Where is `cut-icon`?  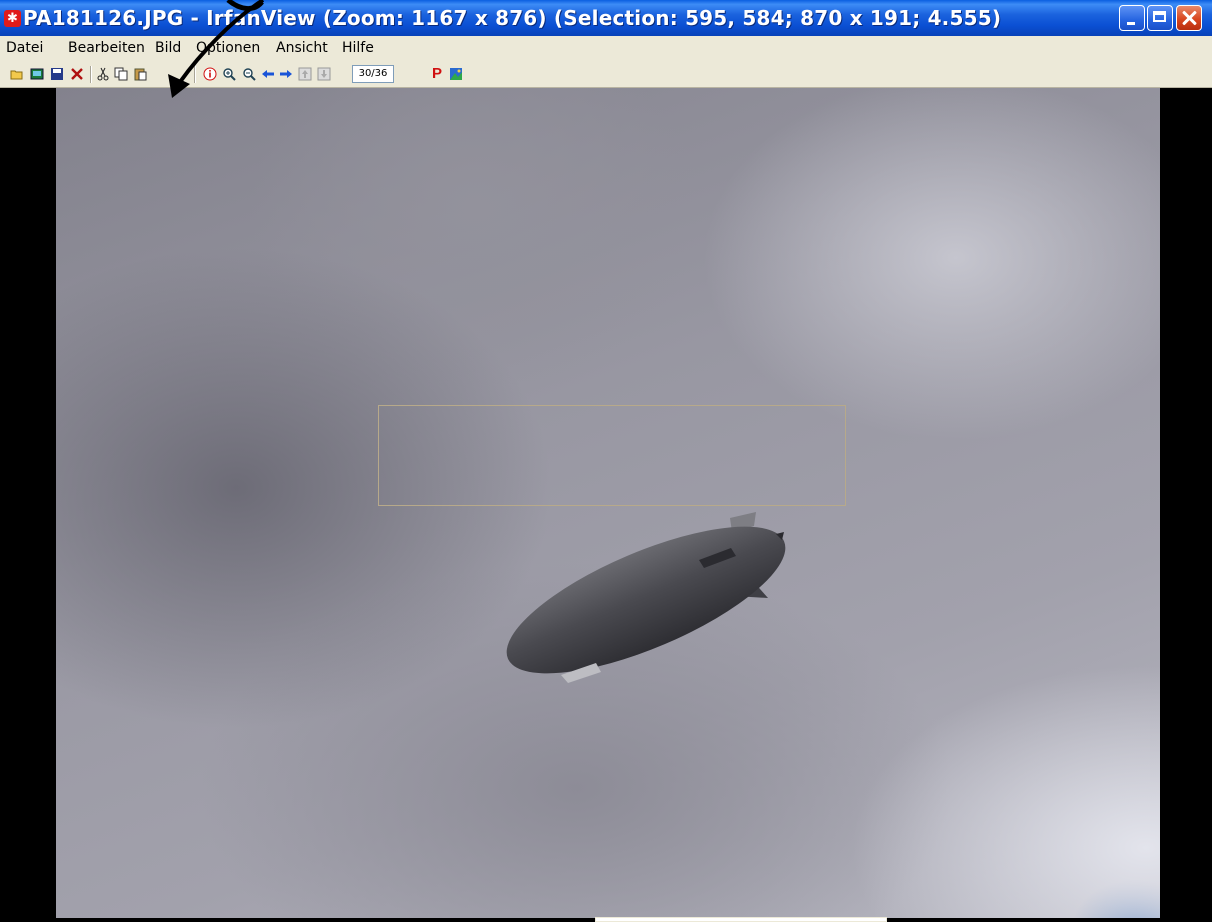 cut-icon is located at coordinates (103, 74).